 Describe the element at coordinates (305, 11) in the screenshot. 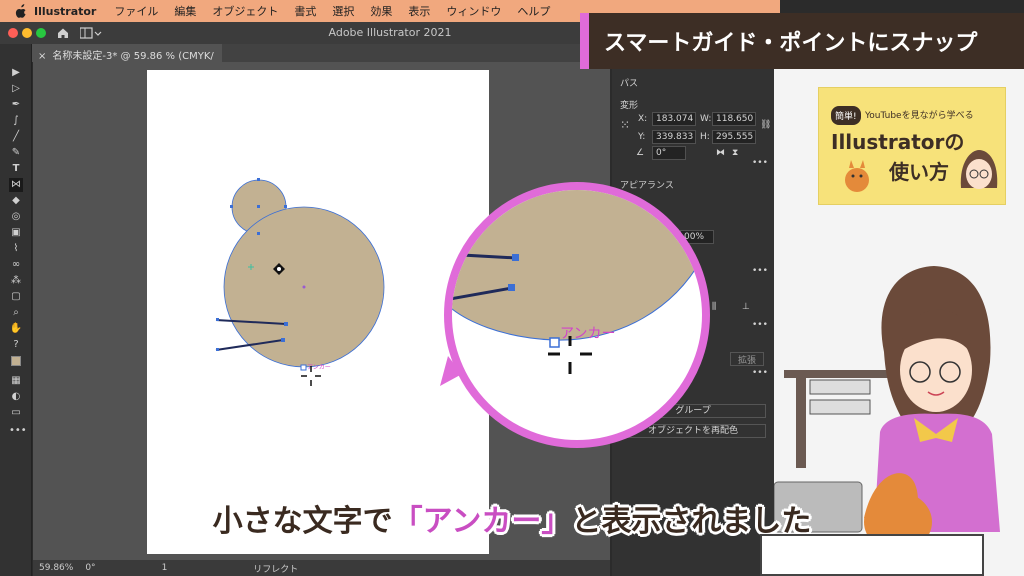

I see `menu-type: 書式` at that location.